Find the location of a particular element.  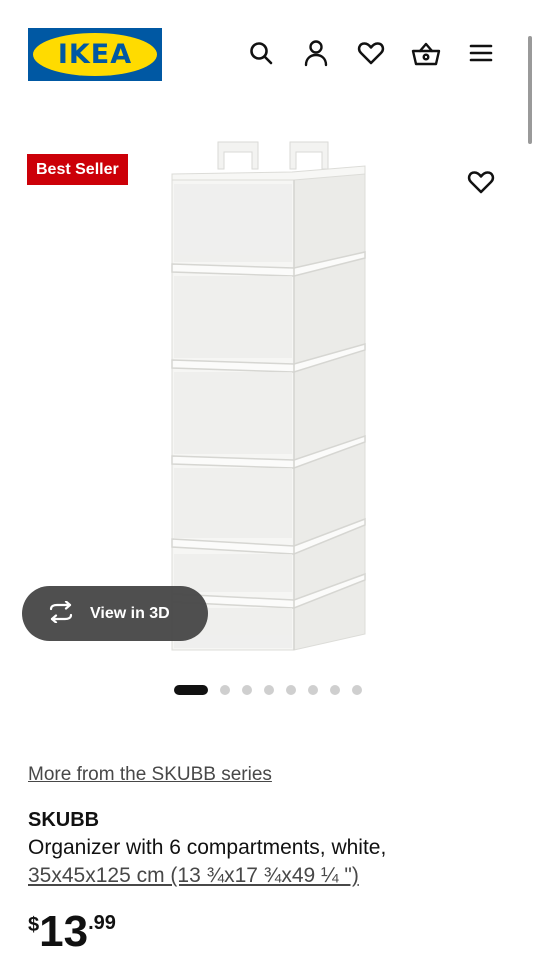

product-price: $ 13 .99 is located at coordinates (72, 932).